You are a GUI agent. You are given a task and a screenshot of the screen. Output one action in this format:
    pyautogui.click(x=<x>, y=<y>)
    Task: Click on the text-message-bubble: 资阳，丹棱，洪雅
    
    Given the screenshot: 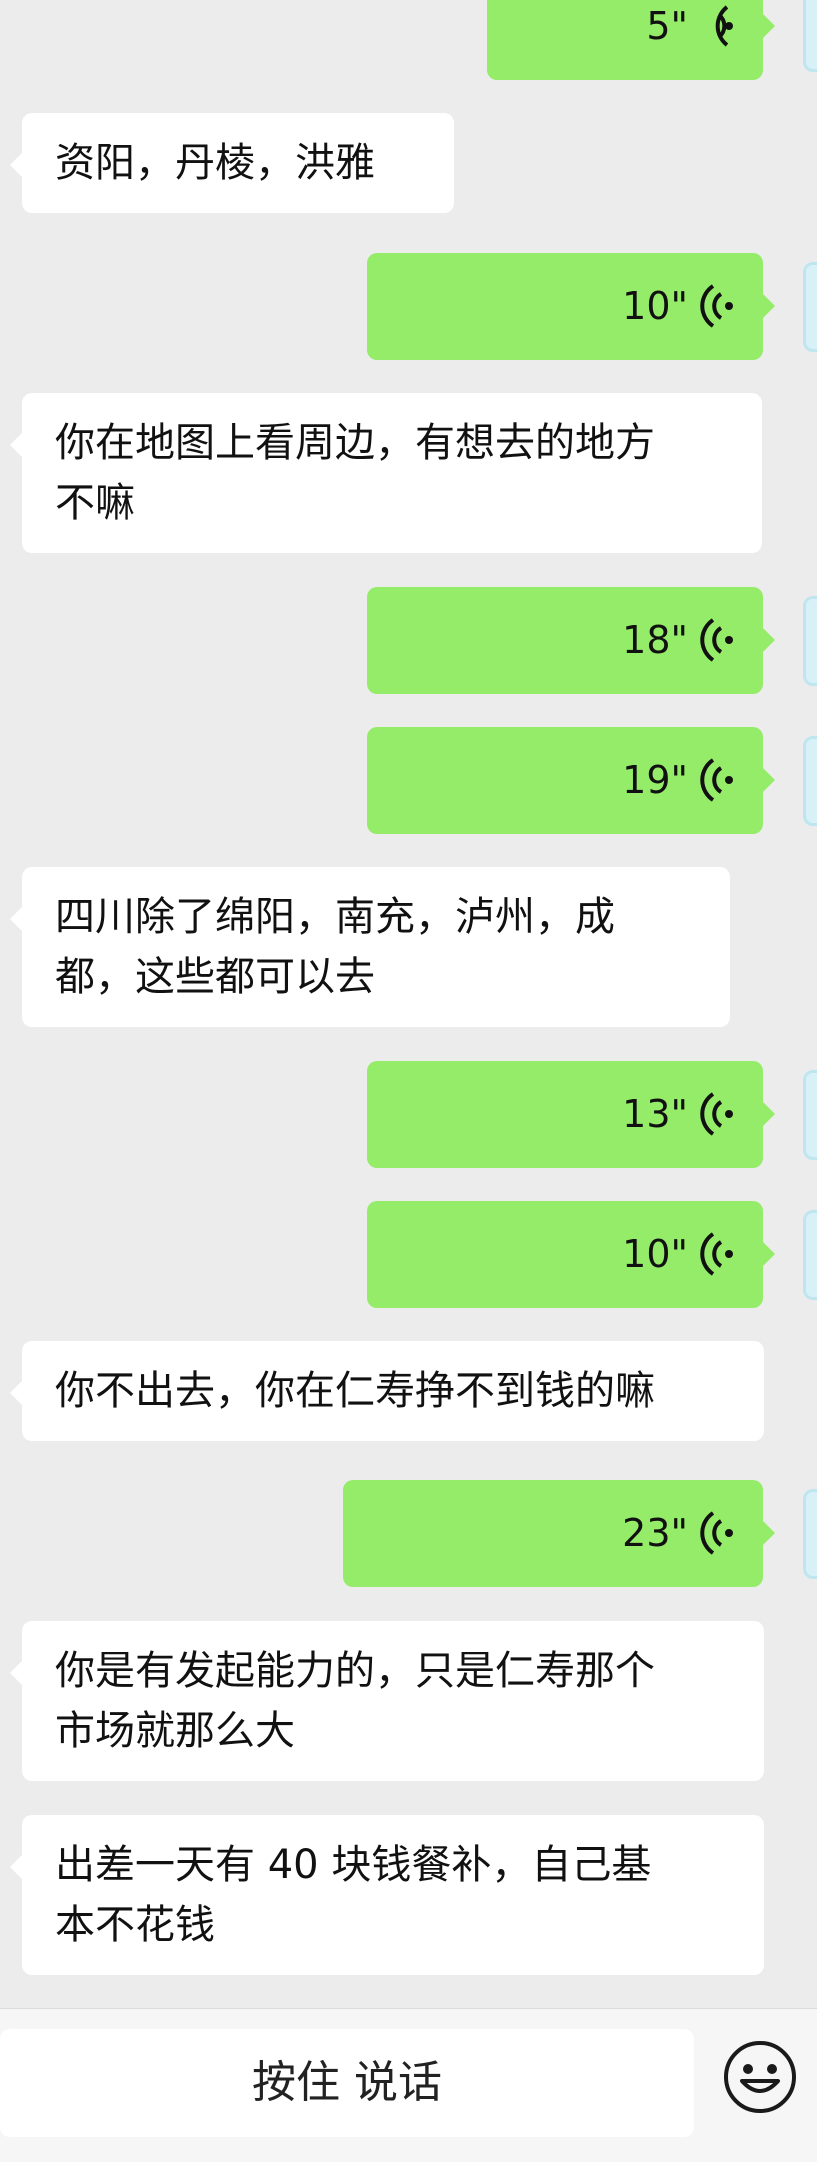 What is the action you would take?
    pyautogui.click(x=232, y=163)
    